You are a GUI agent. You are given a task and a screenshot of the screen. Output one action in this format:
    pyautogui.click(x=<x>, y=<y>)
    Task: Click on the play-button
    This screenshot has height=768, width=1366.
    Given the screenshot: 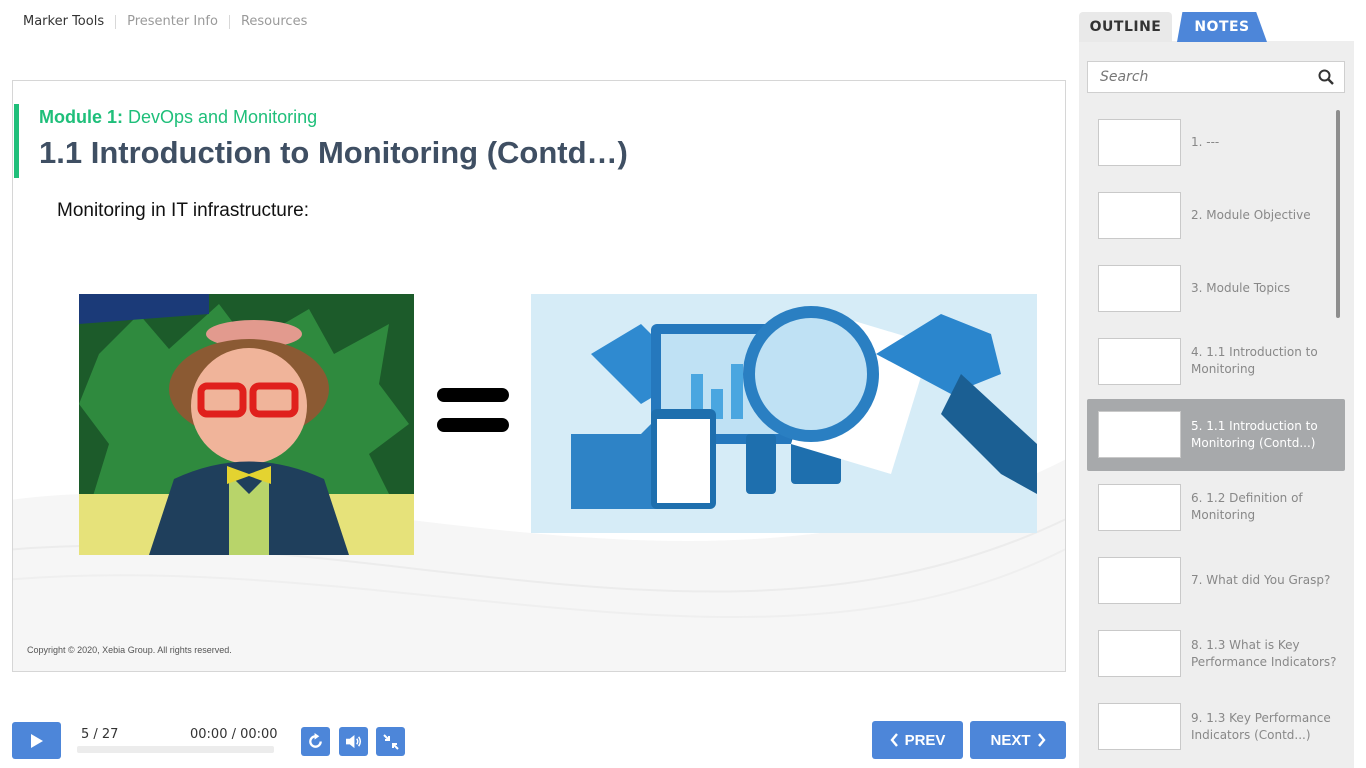 What is the action you would take?
    pyautogui.click(x=36, y=740)
    